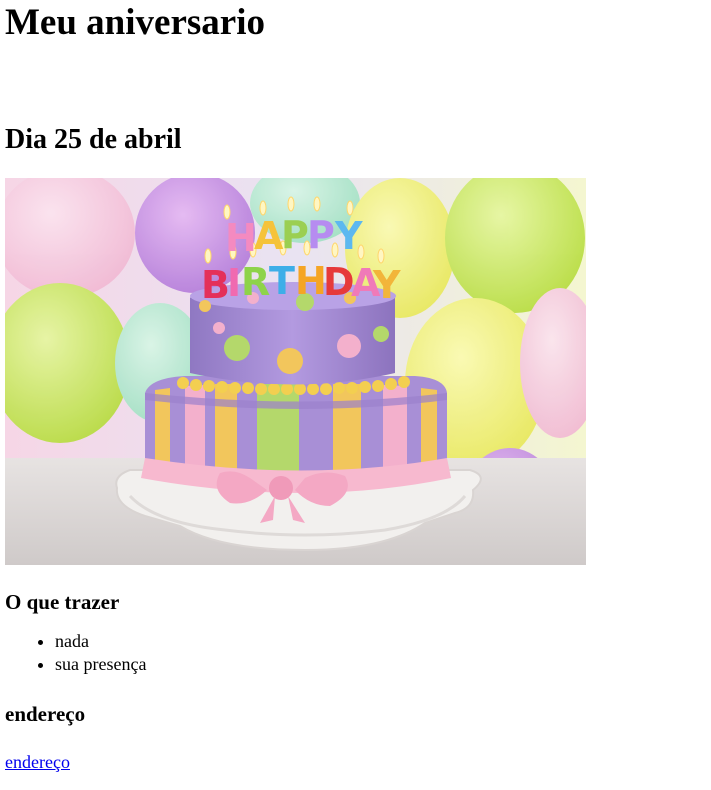 The height and width of the screenshot is (790, 711). I want to click on svg-text: T, so click(282, 281).